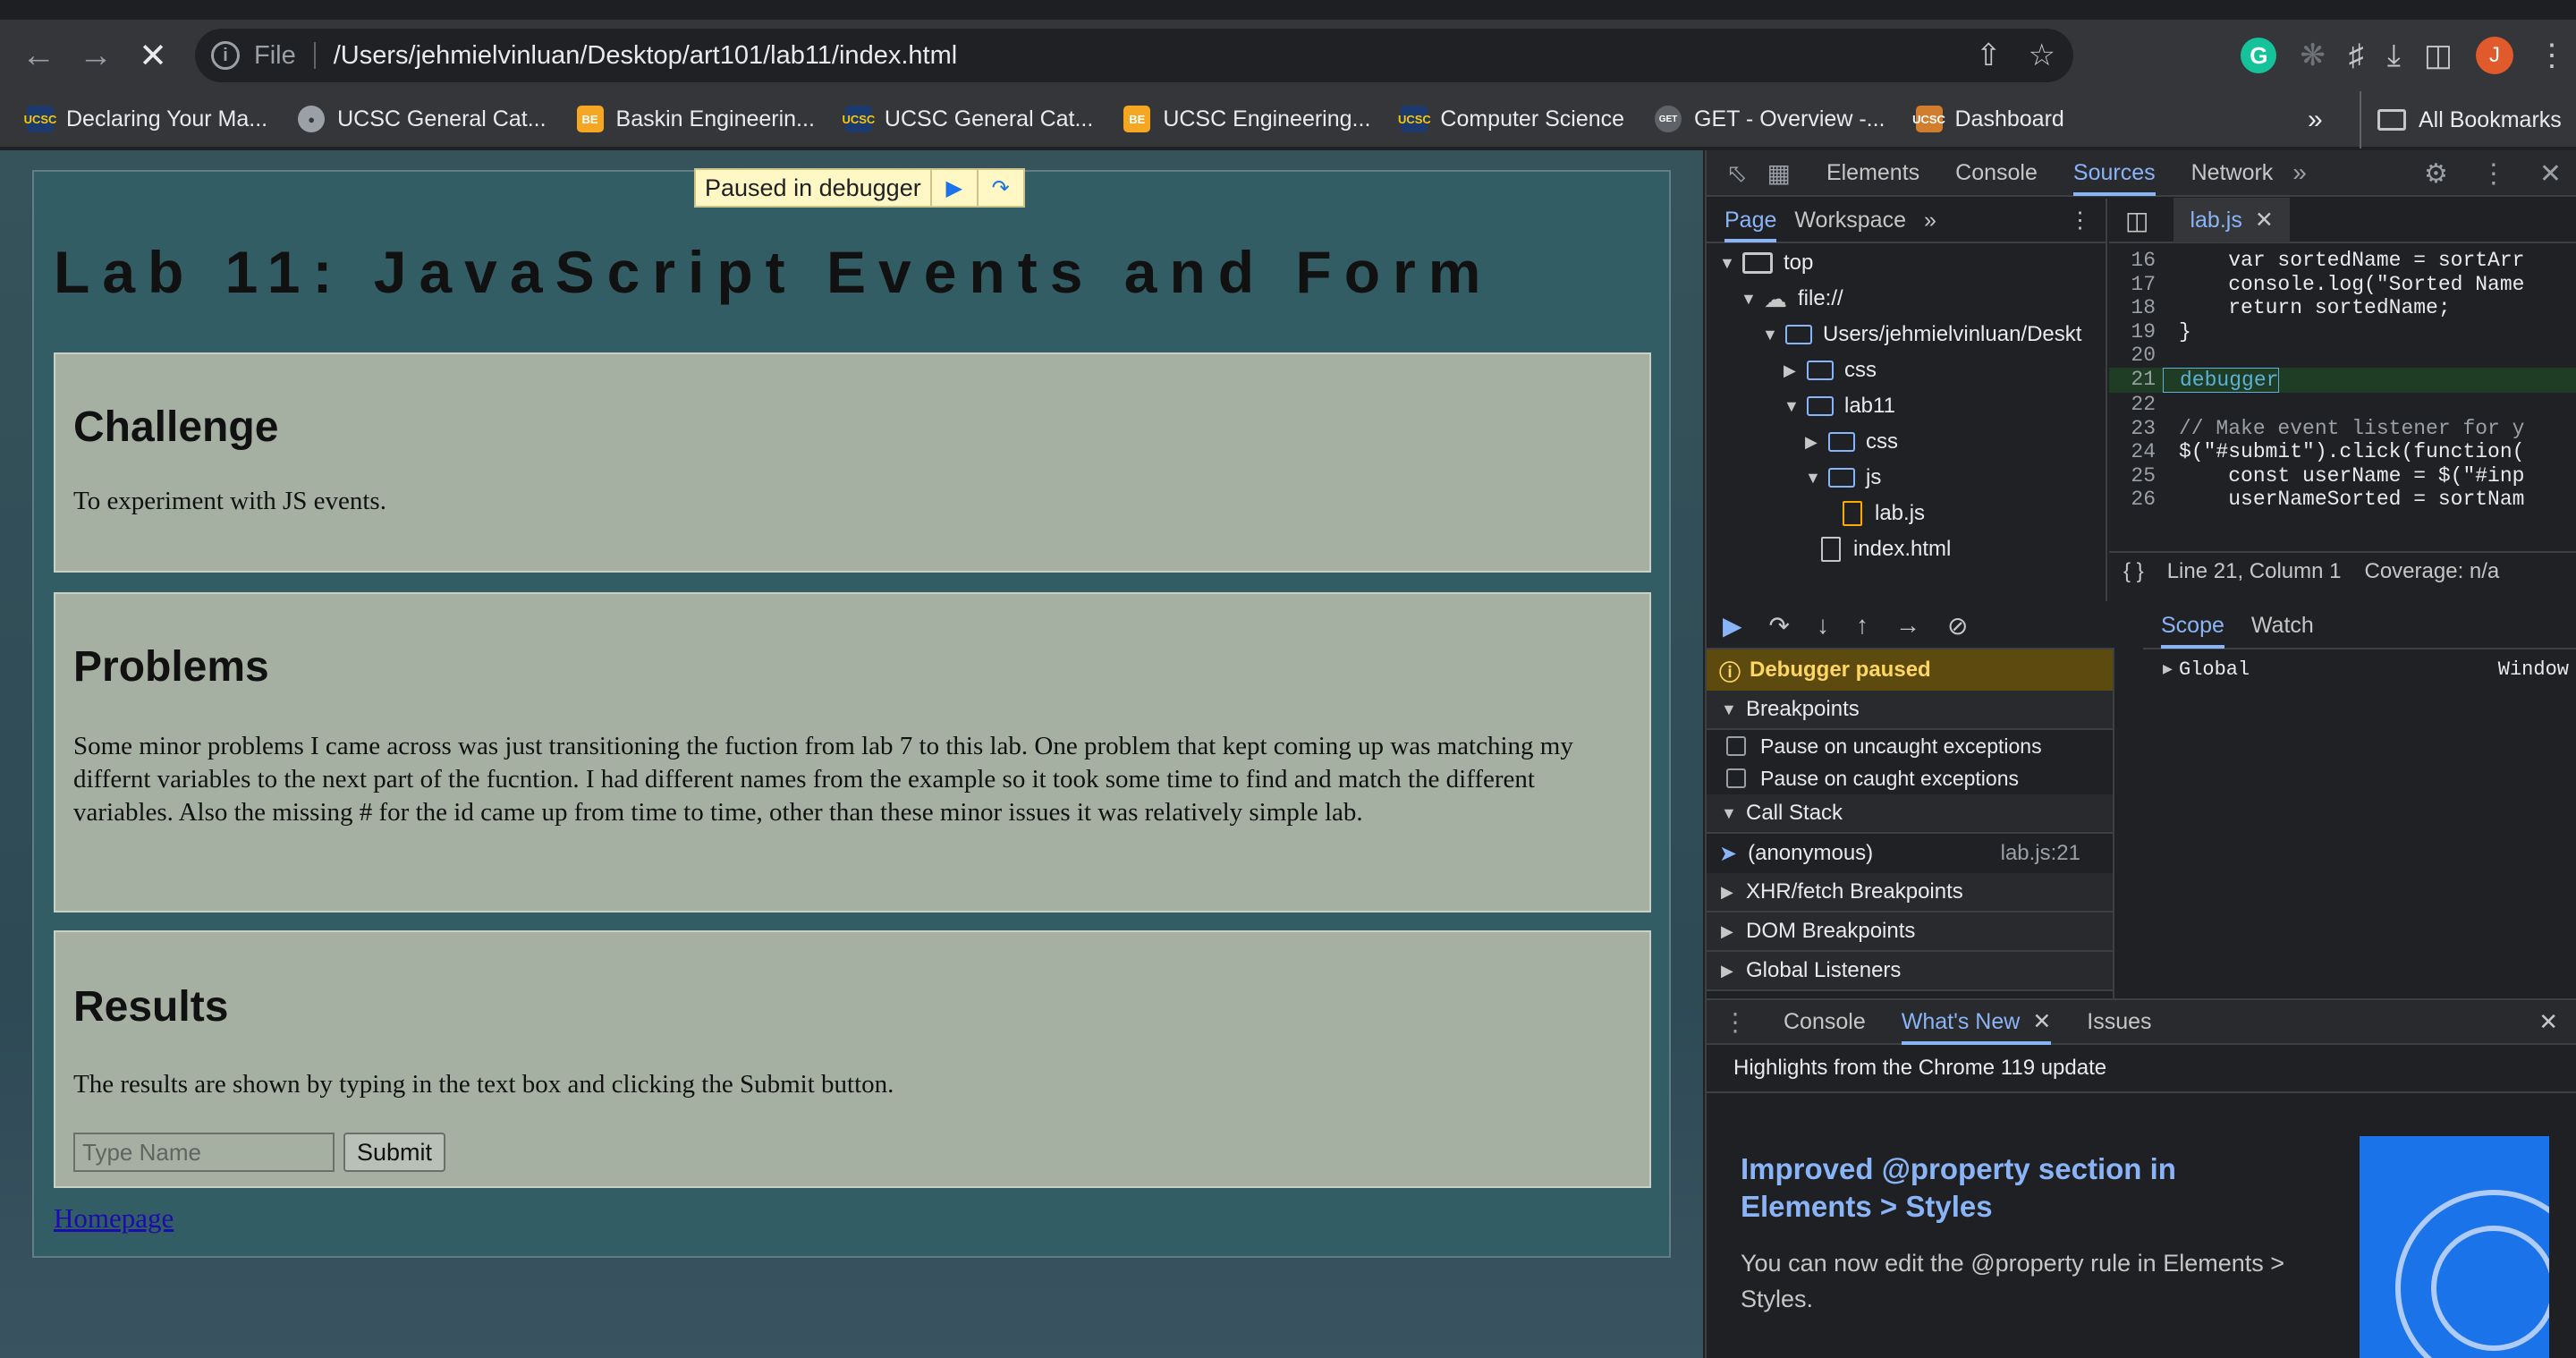  I want to click on baskin-logo-icon: BE, so click(1137, 119).